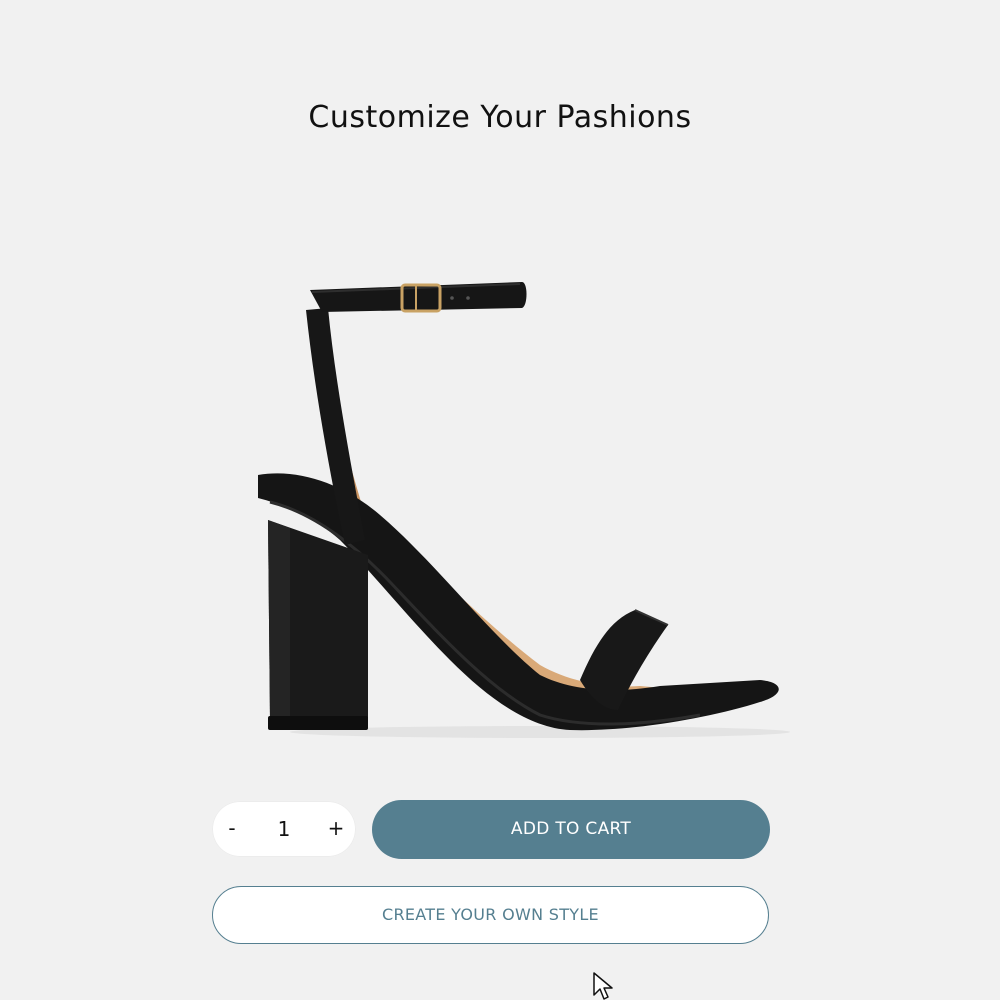 This screenshot has width=1000, height=1000. Describe the element at coordinates (336, 829) in the screenshot. I see `quantity-increment-button: +` at that location.